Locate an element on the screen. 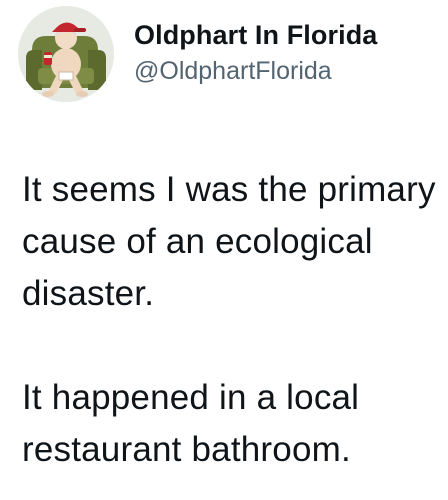 This screenshot has width=448, height=500. cartoon-old-man-in-armchair-avatar is located at coordinates (66, 54).